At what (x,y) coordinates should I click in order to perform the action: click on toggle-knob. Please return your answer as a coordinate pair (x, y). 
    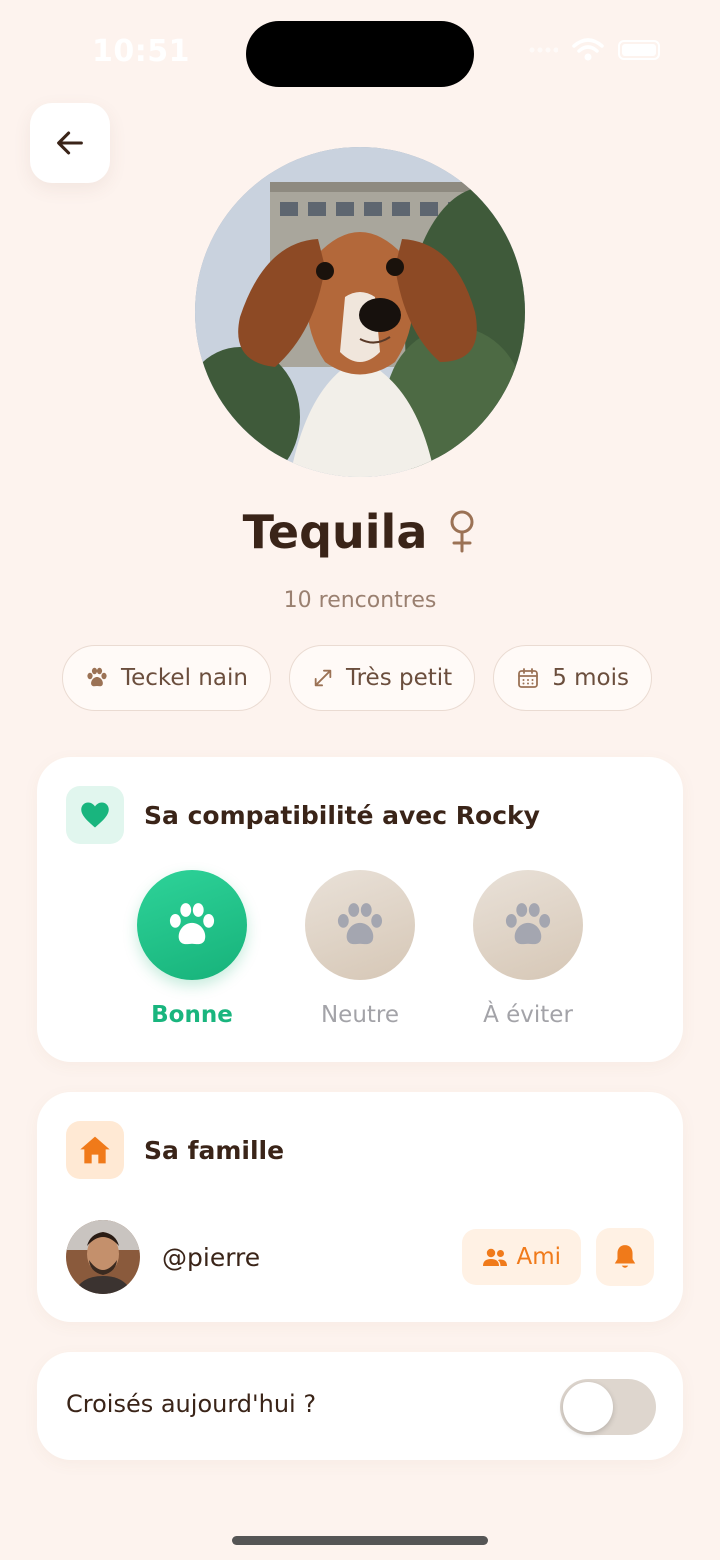
    Looking at the image, I should click on (588, 1407).